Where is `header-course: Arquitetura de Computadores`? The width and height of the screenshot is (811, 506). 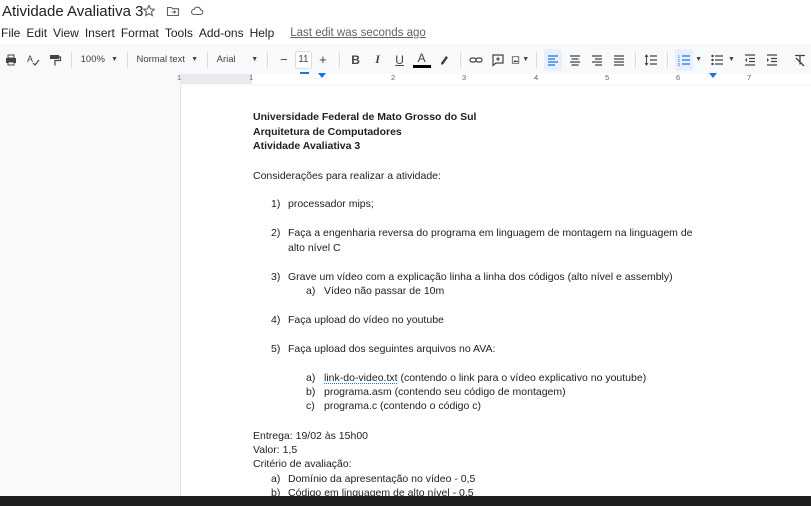
header-course: Arquitetura de Computadores is located at coordinates (327, 132).